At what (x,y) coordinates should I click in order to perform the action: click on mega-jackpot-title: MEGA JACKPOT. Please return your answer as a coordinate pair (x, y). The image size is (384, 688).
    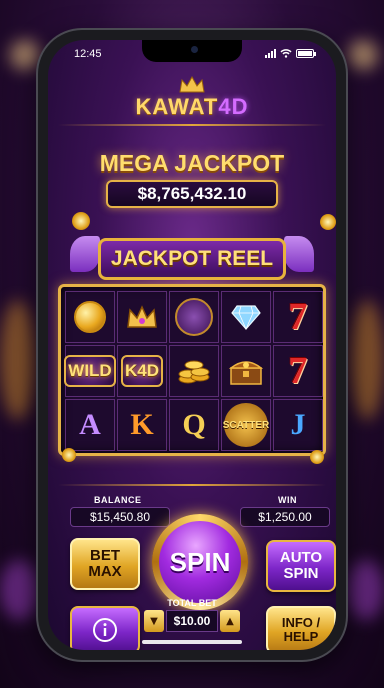
    Looking at the image, I should click on (192, 163).